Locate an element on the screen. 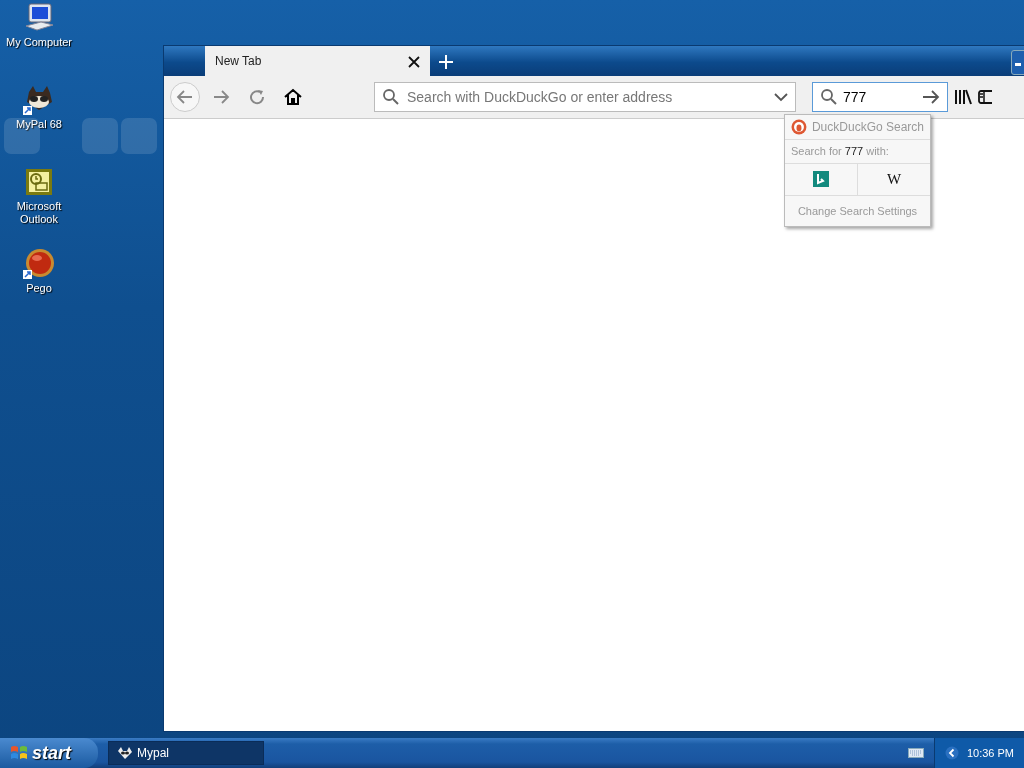 The height and width of the screenshot is (768, 1024). back-icon is located at coordinates (185, 97).